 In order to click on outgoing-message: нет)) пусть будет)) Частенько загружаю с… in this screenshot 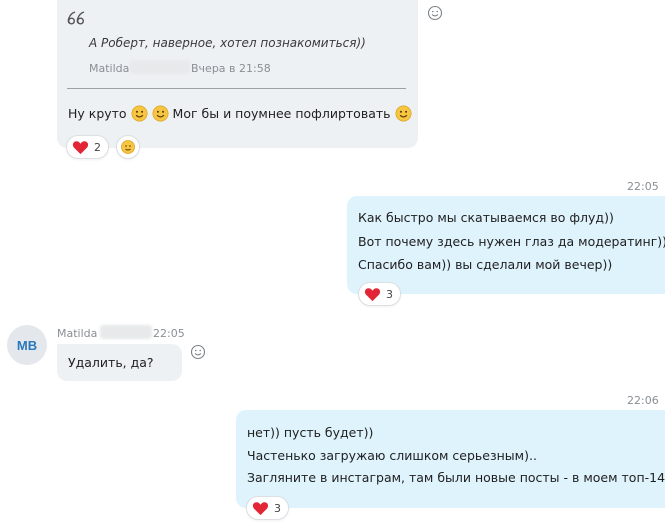, I will do `click(450, 459)`.